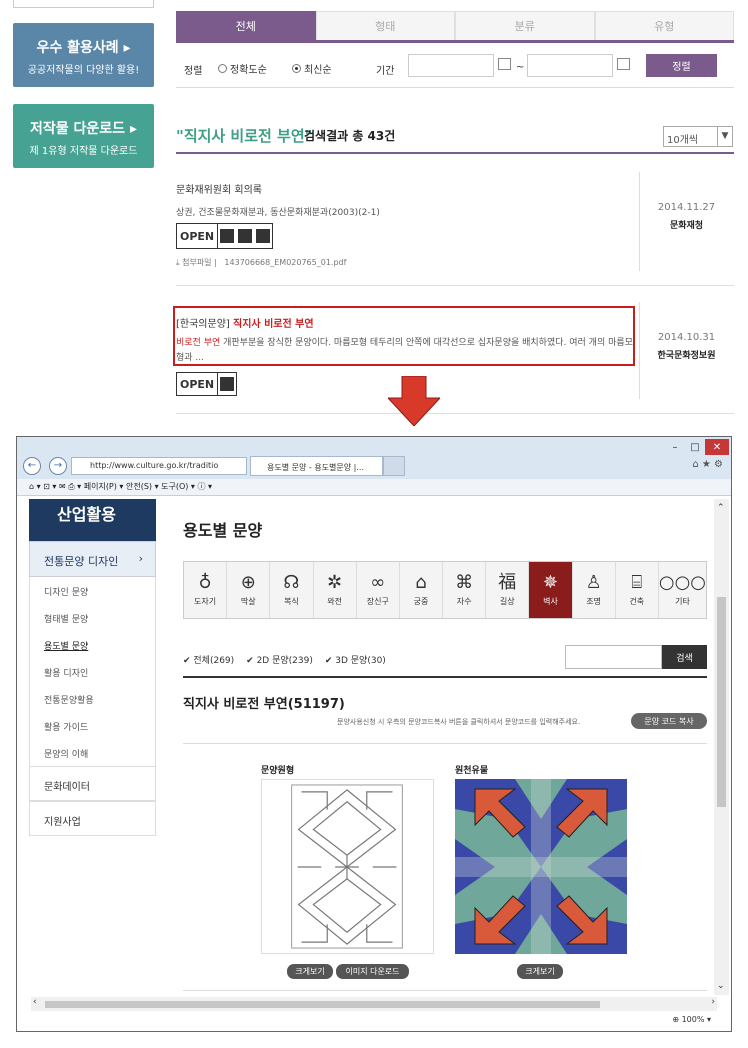 The height and width of the screenshot is (1048, 748). I want to click on search-button: 검색, so click(684, 657).